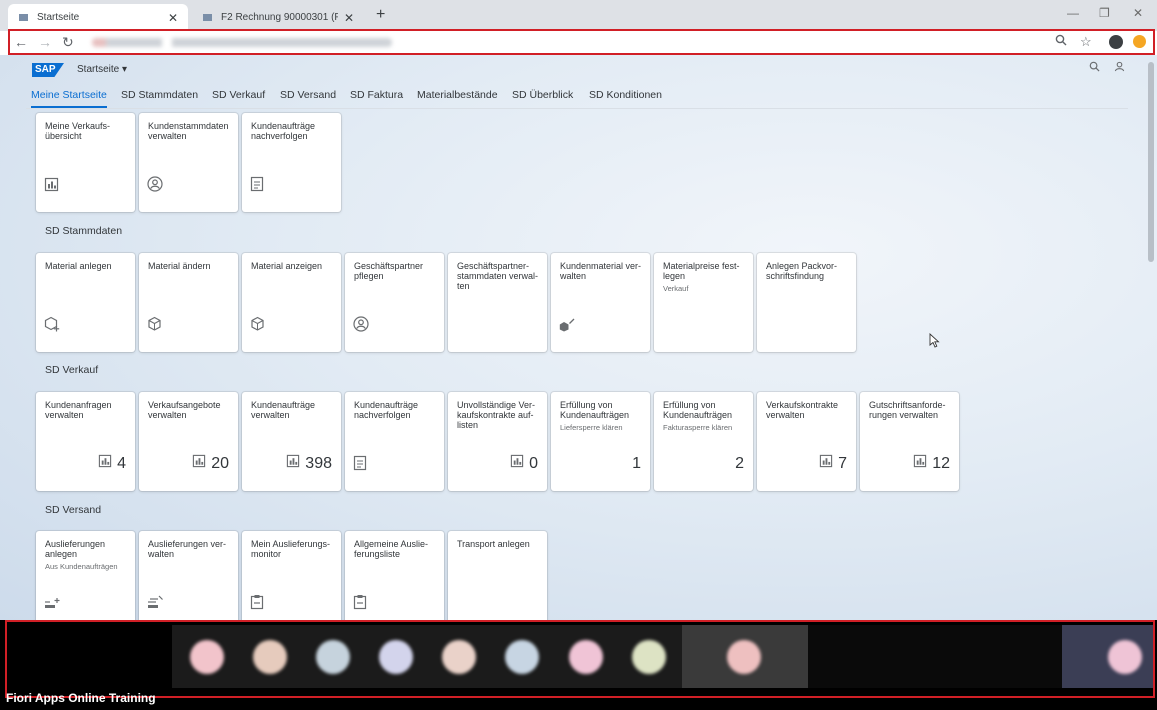 The width and height of the screenshot is (1157, 710). I want to click on tile-count: 4, so click(121, 463).